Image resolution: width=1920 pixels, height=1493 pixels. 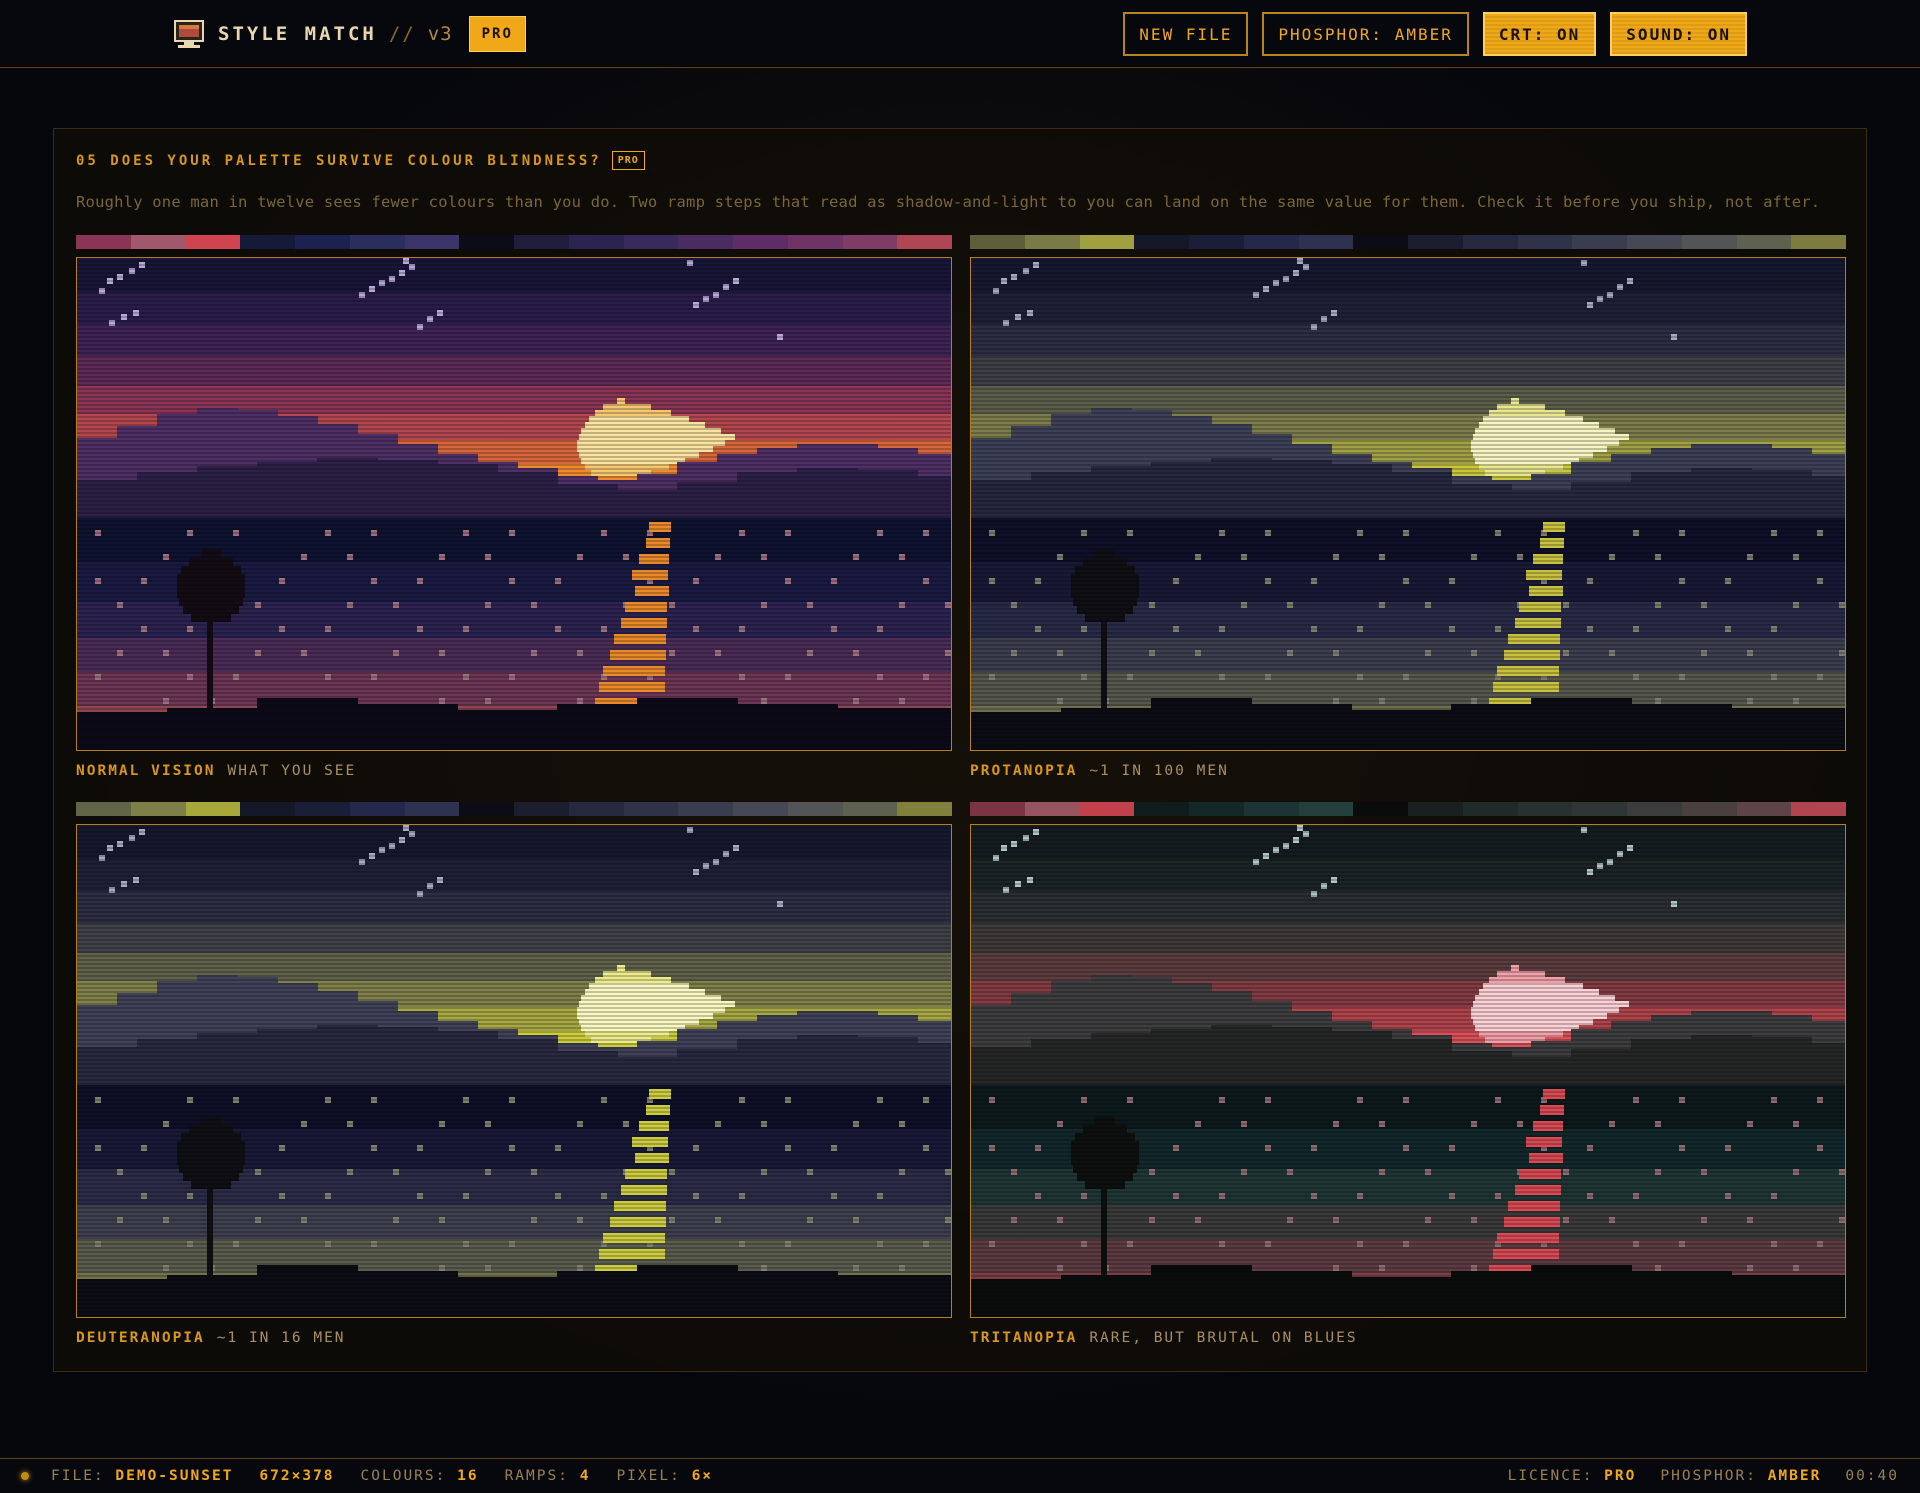 I want to click on sound-toggle: SOUND: ON, so click(x=1678, y=34).